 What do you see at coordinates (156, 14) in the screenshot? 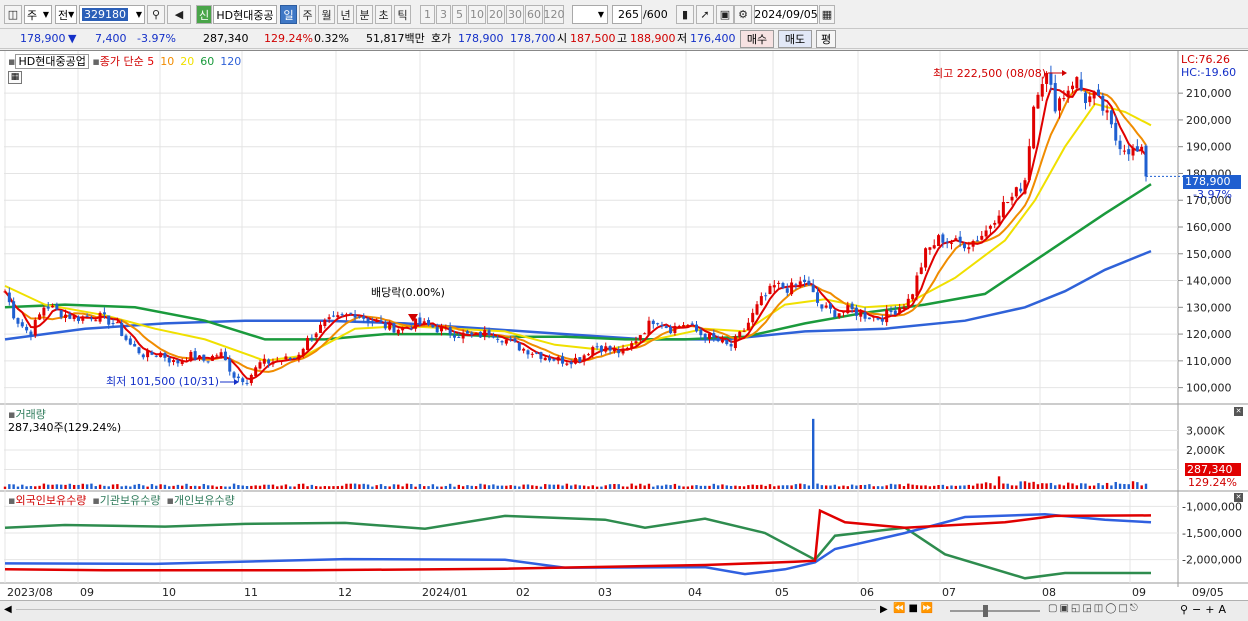
I see `search-icon: ⚲` at bounding box center [156, 14].